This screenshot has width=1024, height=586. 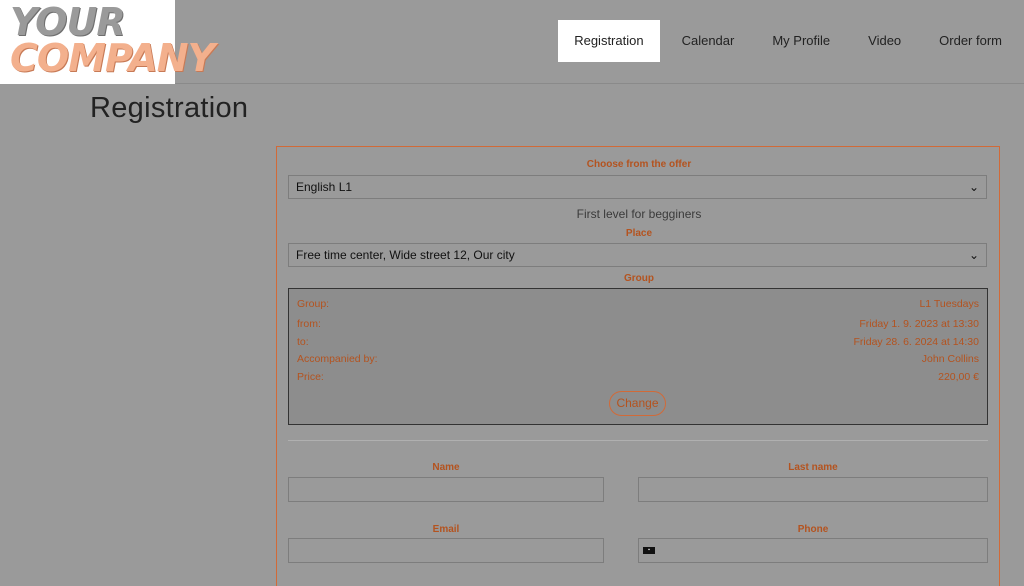 I want to click on group-row-key: Group:, so click(x=313, y=304).